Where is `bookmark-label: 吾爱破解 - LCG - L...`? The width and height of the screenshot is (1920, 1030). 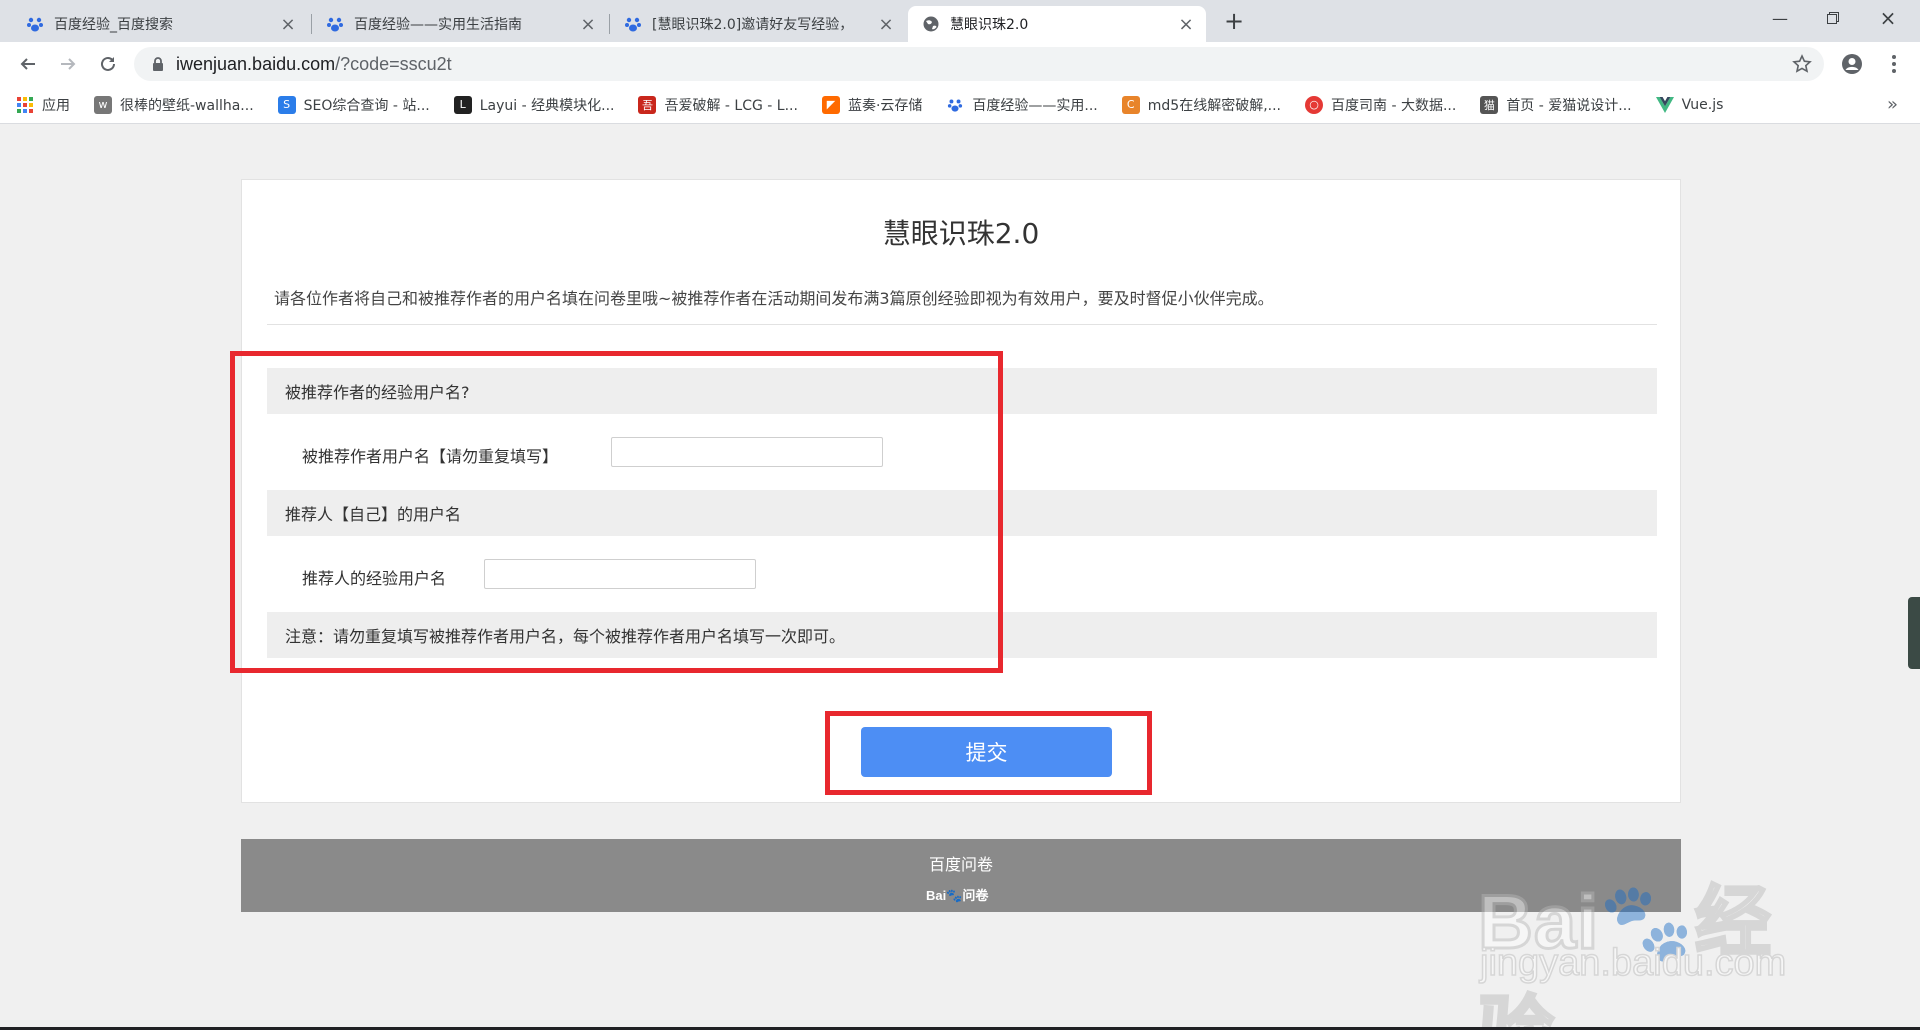
bookmark-label: 吾爱破解 - LCG - L... is located at coordinates (731, 105).